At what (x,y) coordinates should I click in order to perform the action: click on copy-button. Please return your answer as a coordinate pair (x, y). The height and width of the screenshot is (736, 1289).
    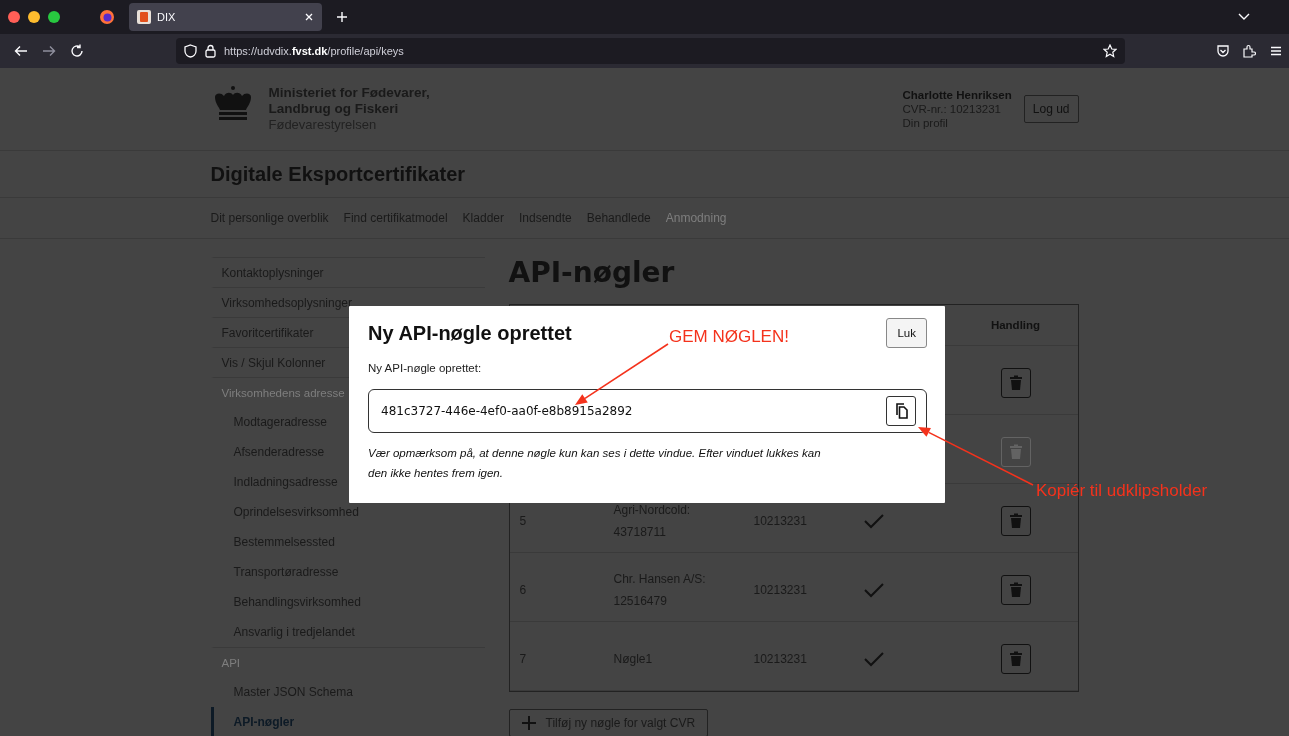
    Looking at the image, I should click on (901, 411).